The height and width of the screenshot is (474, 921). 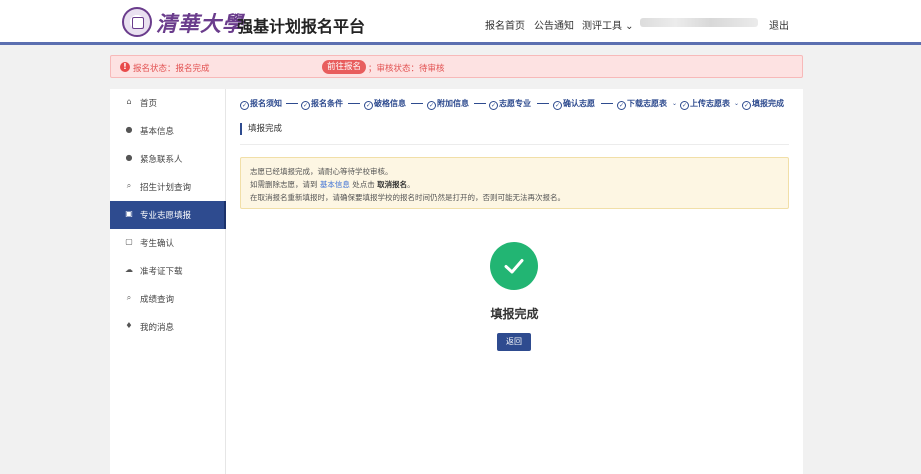 What do you see at coordinates (460, 22) in the screenshot?
I see `top-header: 清華大學 强基计划报名平台 报名首页 公告通知 测评工具 ⌄ 退出` at bounding box center [460, 22].